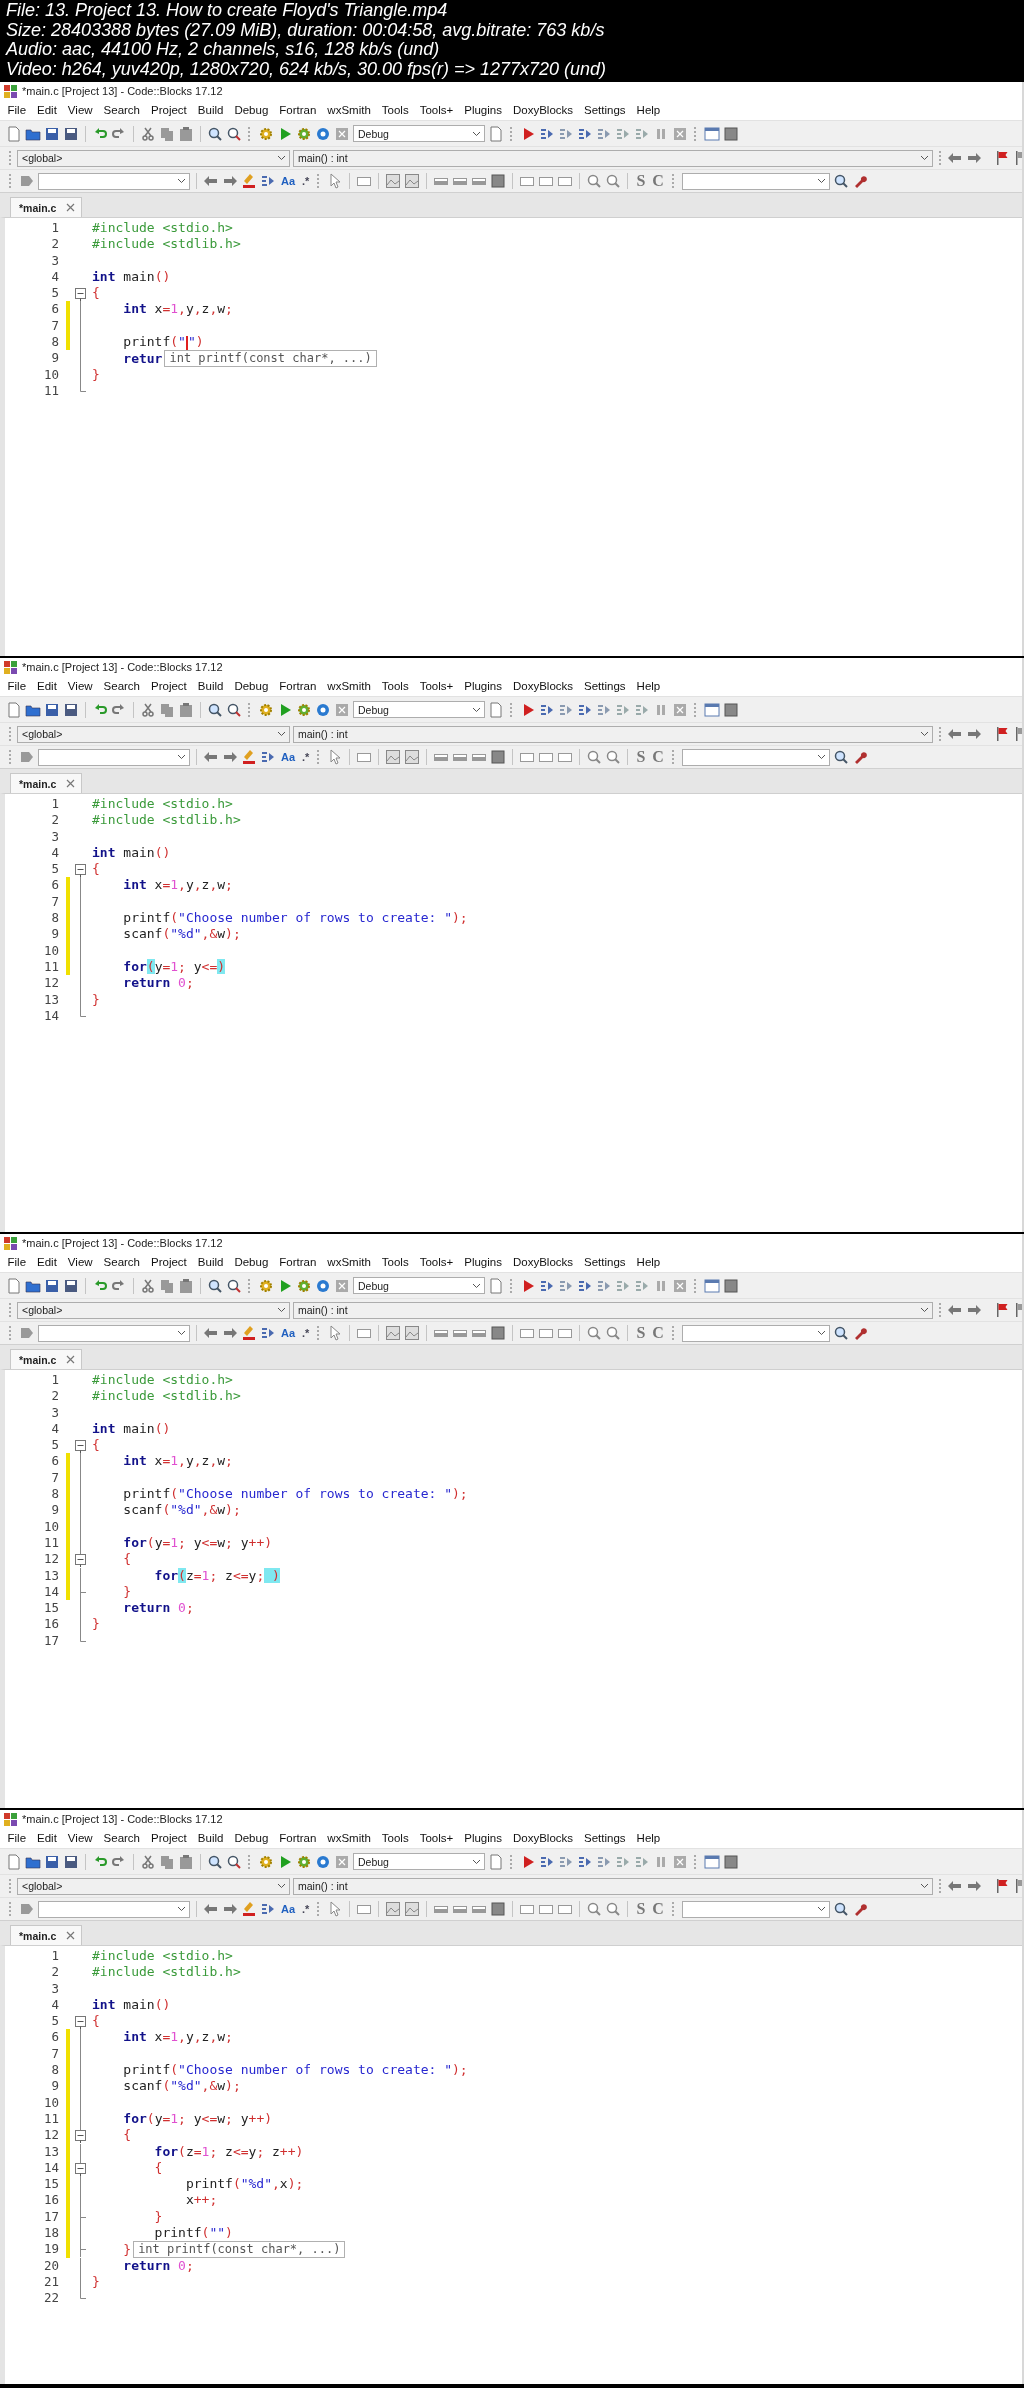 Image resolution: width=1024 pixels, height=2388 pixels. Describe the element at coordinates (712, 709) in the screenshot. I see `window-icon` at that location.